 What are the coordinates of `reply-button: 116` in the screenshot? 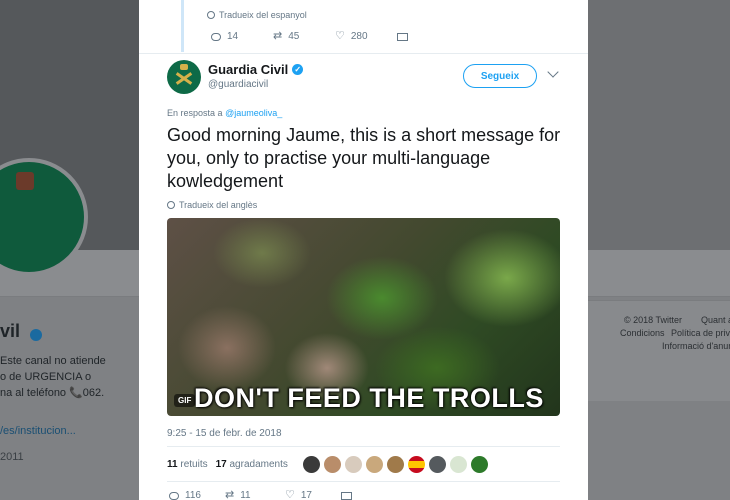 It's located at (197, 495).